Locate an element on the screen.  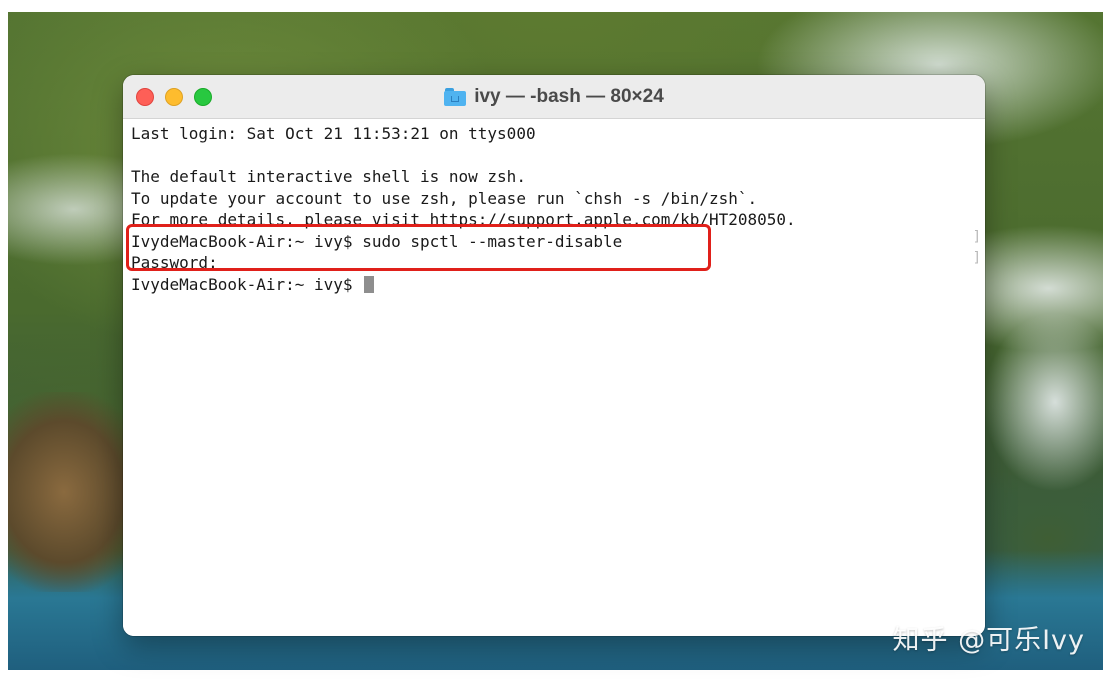
wallpaper-cloud is located at coordinates (1043, 402).